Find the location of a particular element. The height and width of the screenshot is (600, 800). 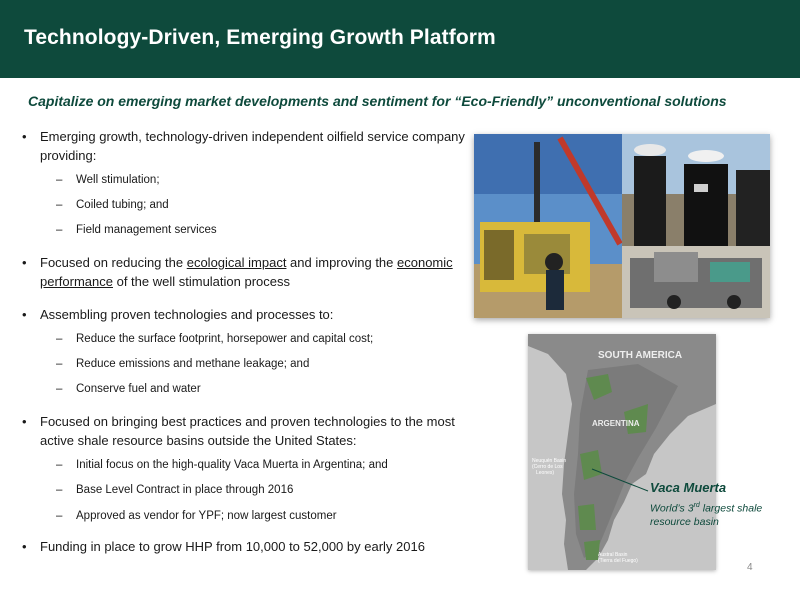

callout-title: Vaca Muerta is located at coordinates (688, 487).